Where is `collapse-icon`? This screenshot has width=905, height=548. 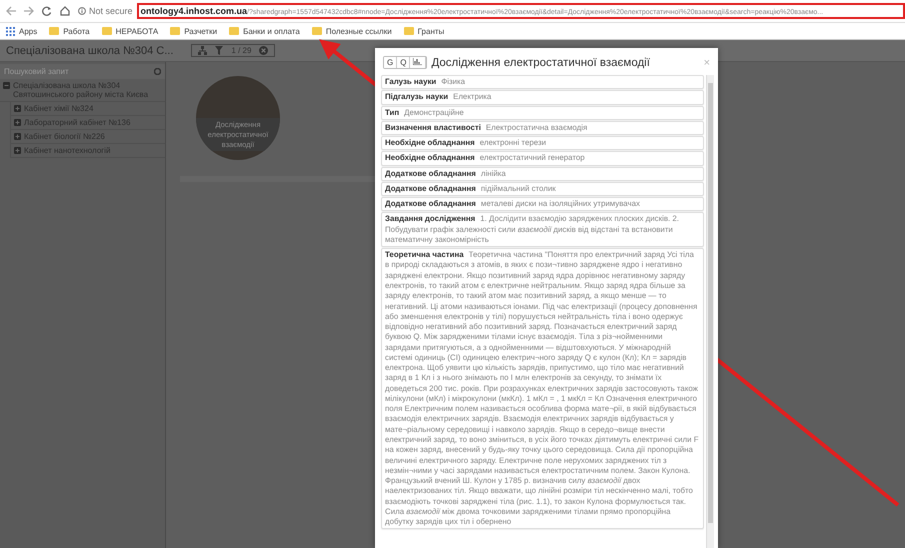 collapse-icon is located at coordinates (6, 85).